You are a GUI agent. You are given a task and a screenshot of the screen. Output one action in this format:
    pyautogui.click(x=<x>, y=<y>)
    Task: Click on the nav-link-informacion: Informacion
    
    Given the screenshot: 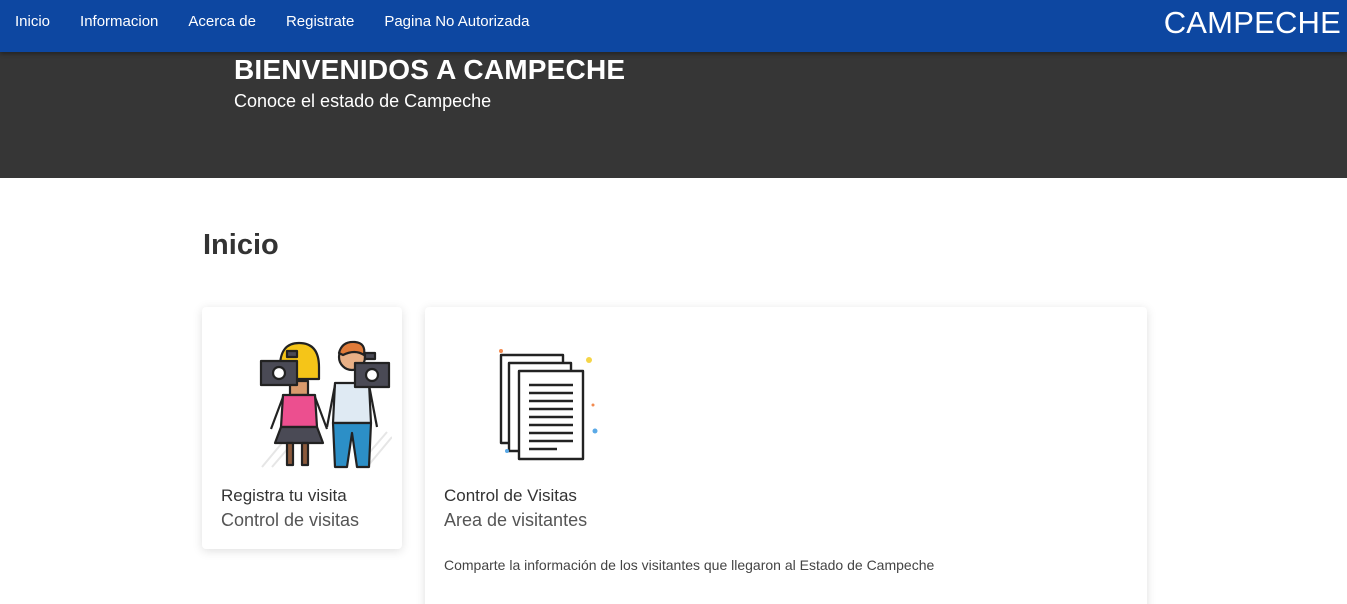 What is the action you would take?
    pyautogui.click(x=119, y=22)
    